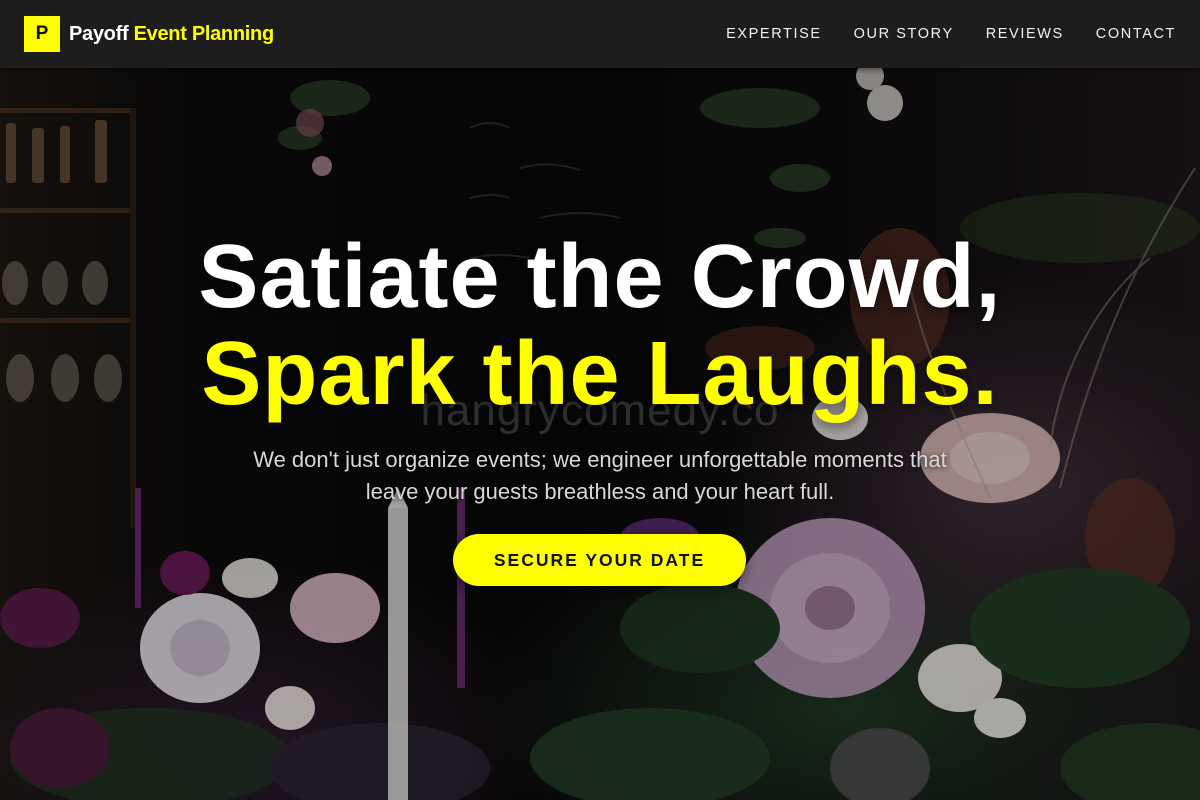 Image resolution: width=1200 pixels, height=800 pixels. I want to click on nav-link-expertise: EXPERTISE, so click(774, 34).